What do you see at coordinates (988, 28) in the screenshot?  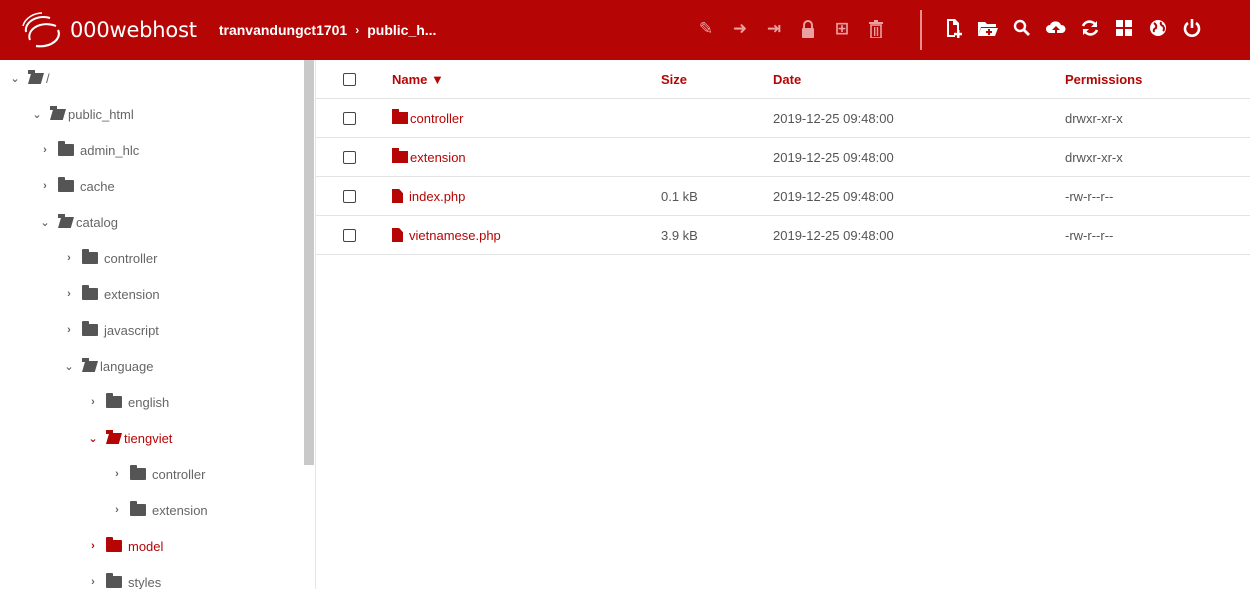 I see `new-folder-icon` at bounding box center [988, 28].